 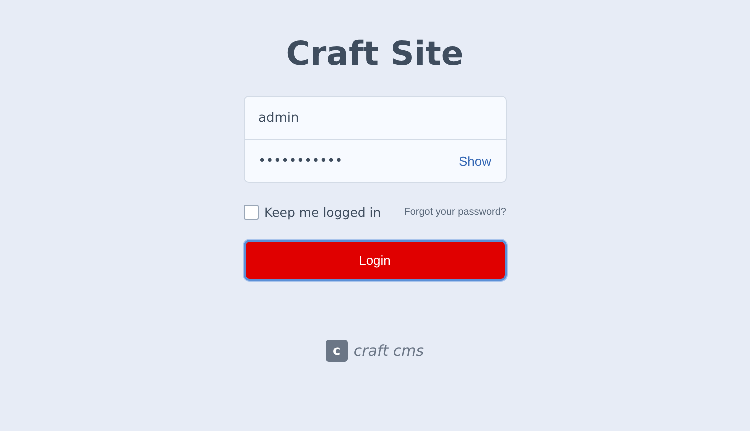 What do you see at coordinates (375, 54) in the screenshot?
I see `site-title: Craft Site` at bounding box center [375, 54].